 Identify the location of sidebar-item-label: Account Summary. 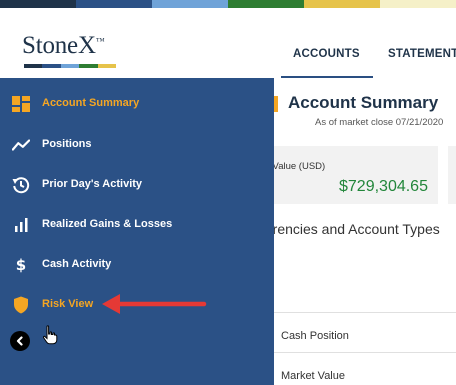
(91, 103).